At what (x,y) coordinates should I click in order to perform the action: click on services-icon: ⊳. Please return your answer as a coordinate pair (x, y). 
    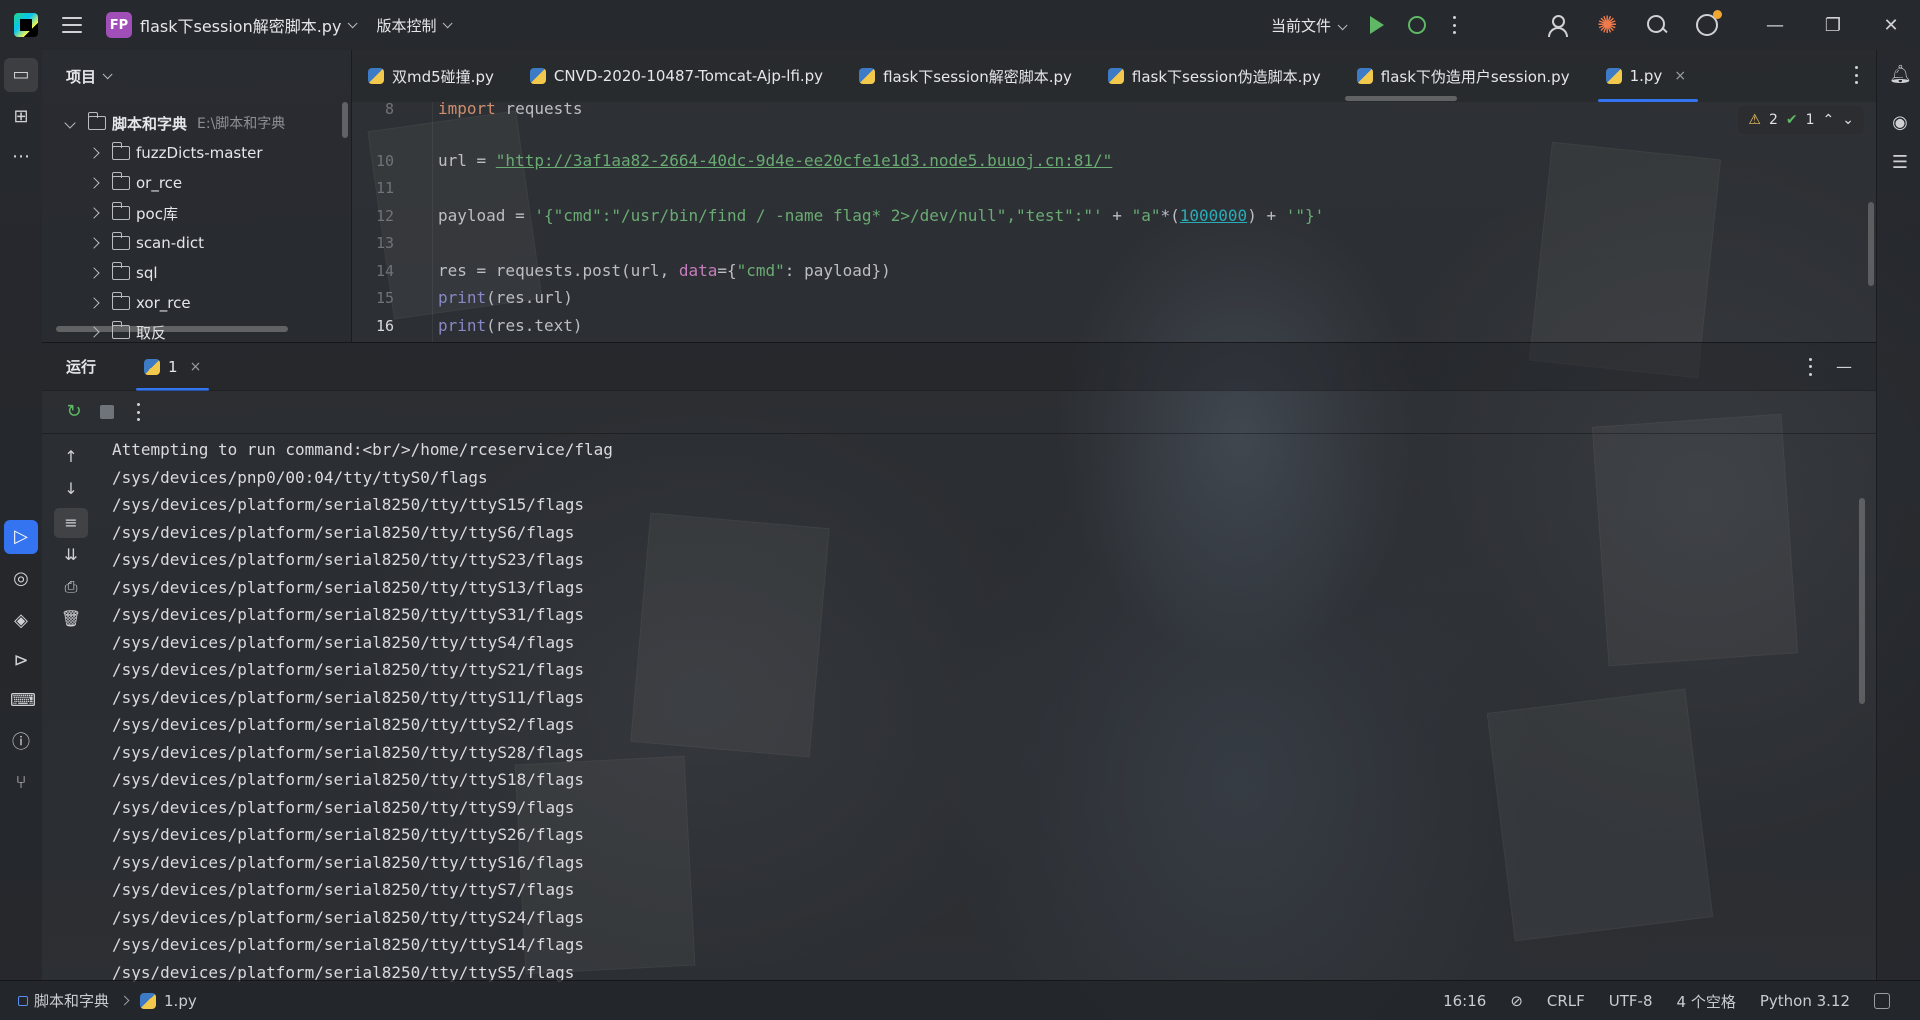
    Looking at the image, I should click on (21, 661).